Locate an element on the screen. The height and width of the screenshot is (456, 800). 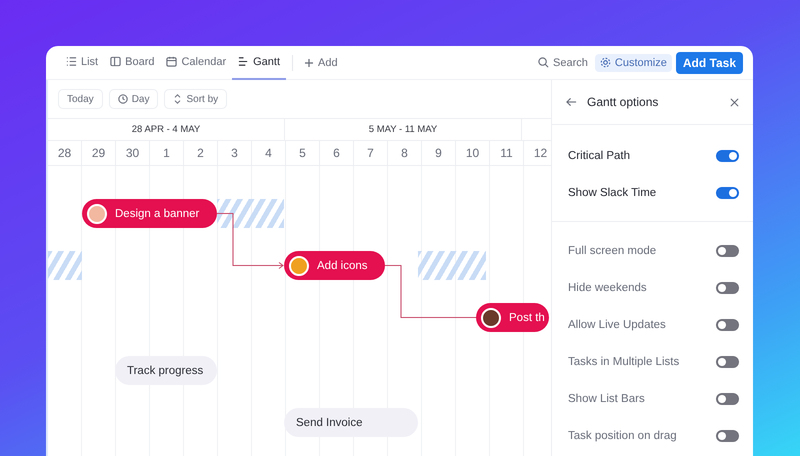
task-bar: Track progress is located at coordinates (166, 370).